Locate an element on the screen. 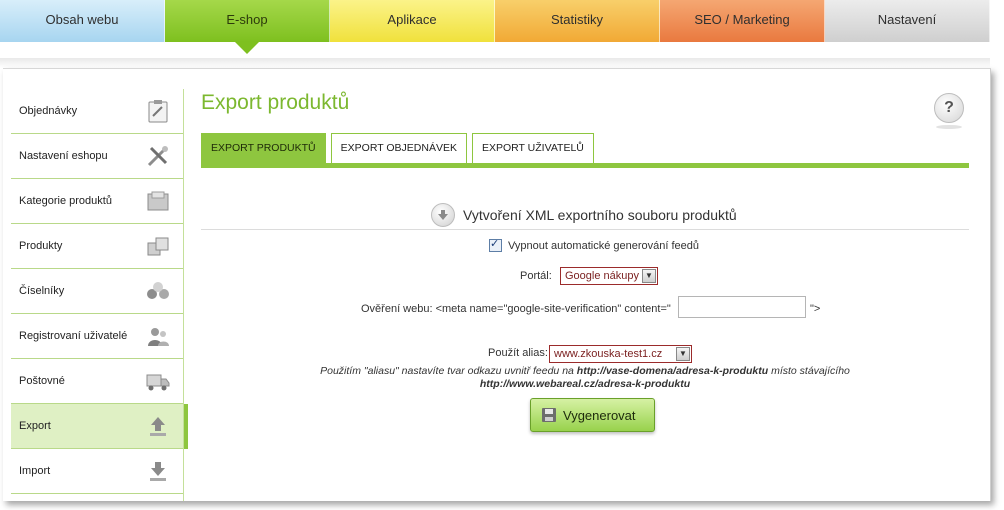  upload-icon is located at coordinates (158, 426).